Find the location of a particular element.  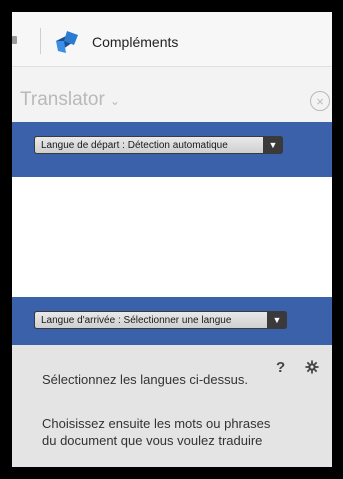

addins-label: Compléments is located at coordinates (135, 42).